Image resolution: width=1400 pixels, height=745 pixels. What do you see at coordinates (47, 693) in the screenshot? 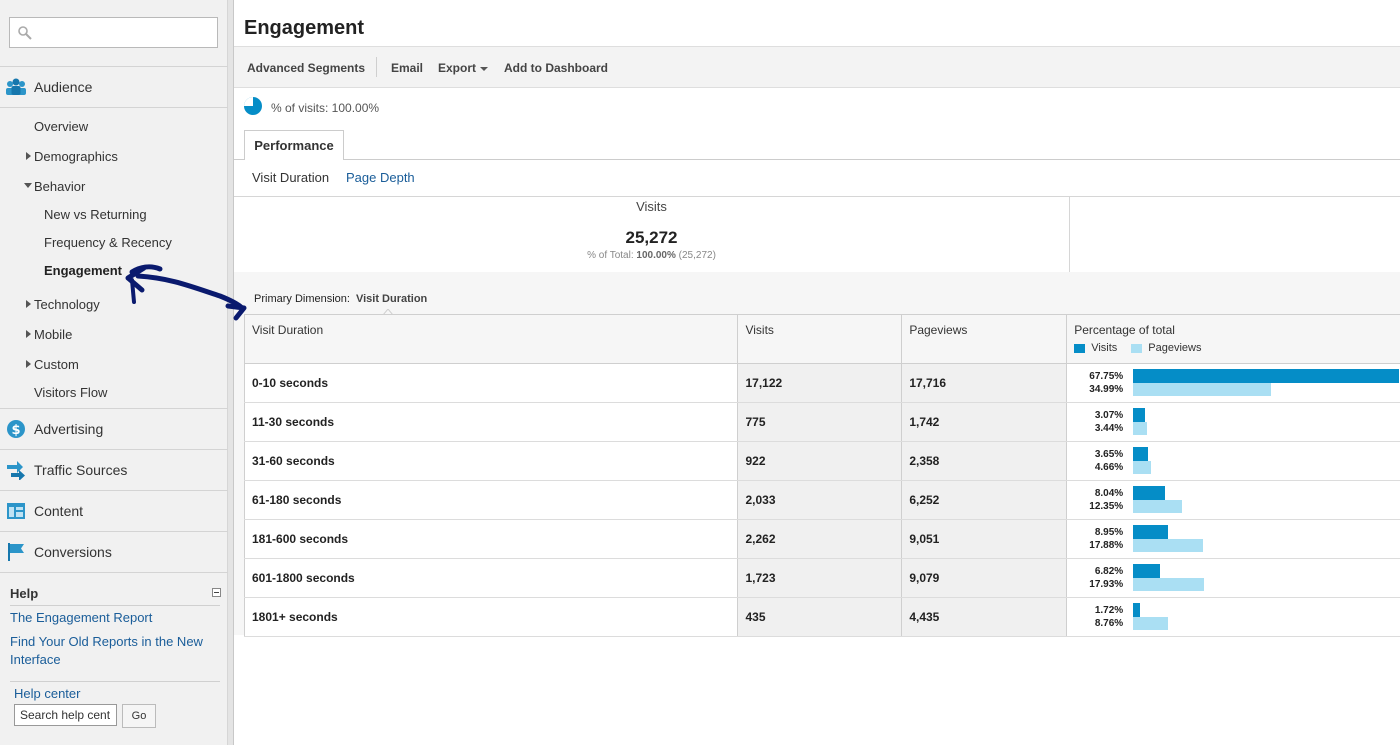
I see `help-center-link: Help center` at bounding box center [47, 693].